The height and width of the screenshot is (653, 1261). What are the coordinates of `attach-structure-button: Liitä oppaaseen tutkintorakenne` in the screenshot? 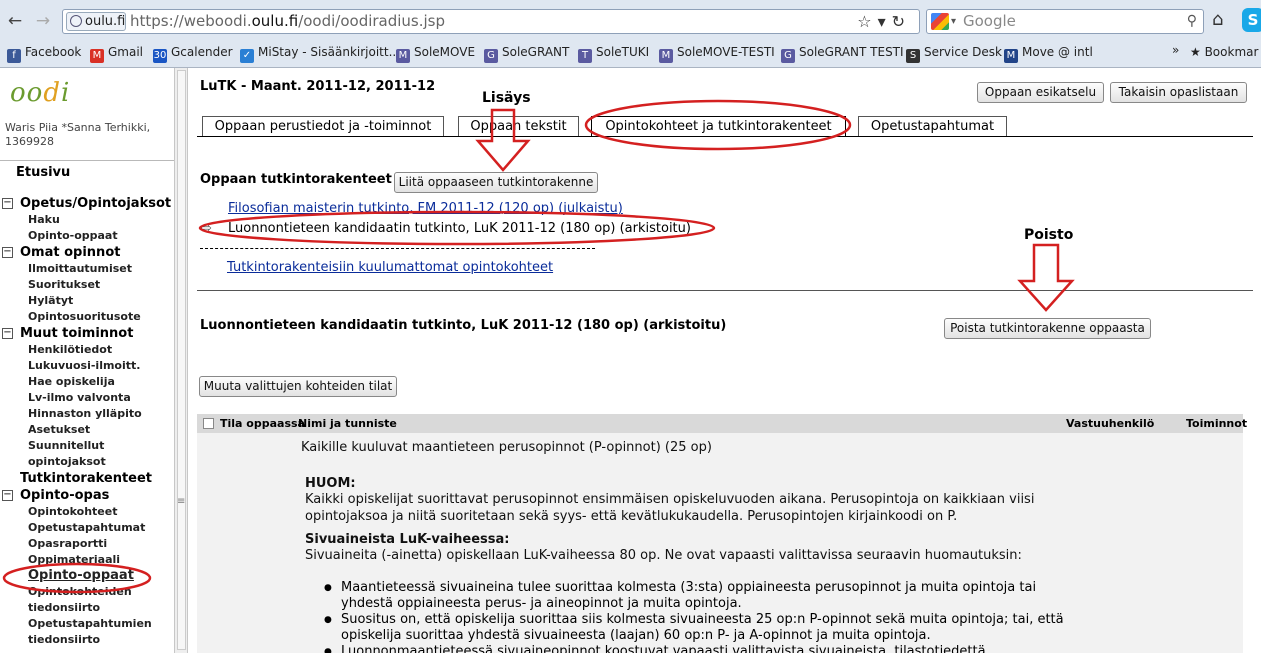 It's located at (496, 182).